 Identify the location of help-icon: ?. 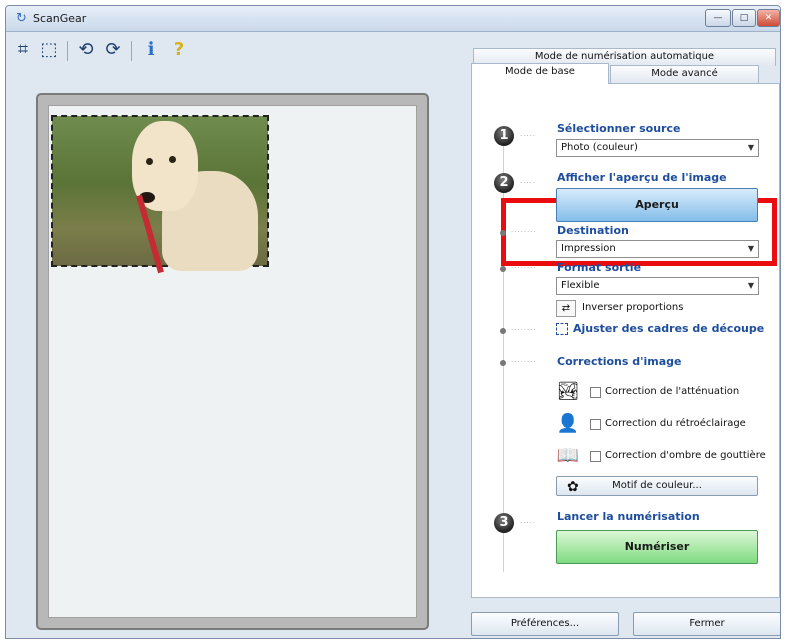
(179, 50).